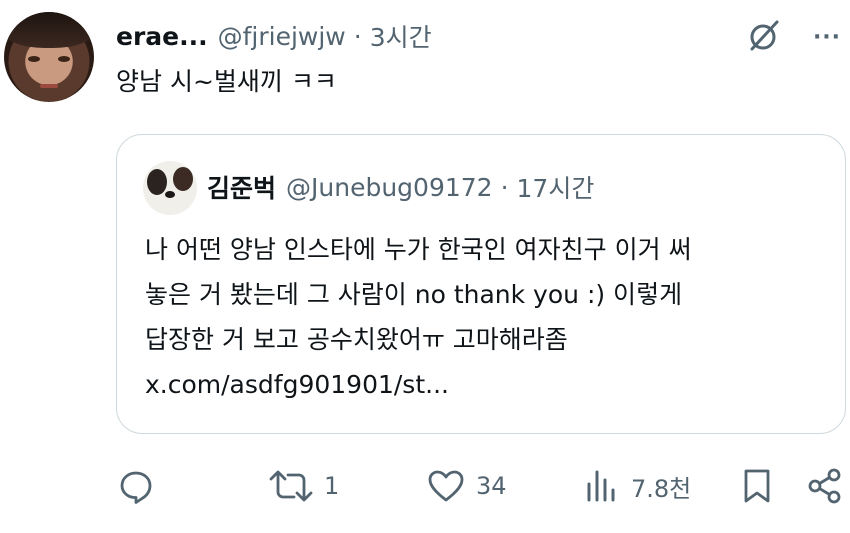  I want to click on views-button: 7.8천, so click(636, 486).